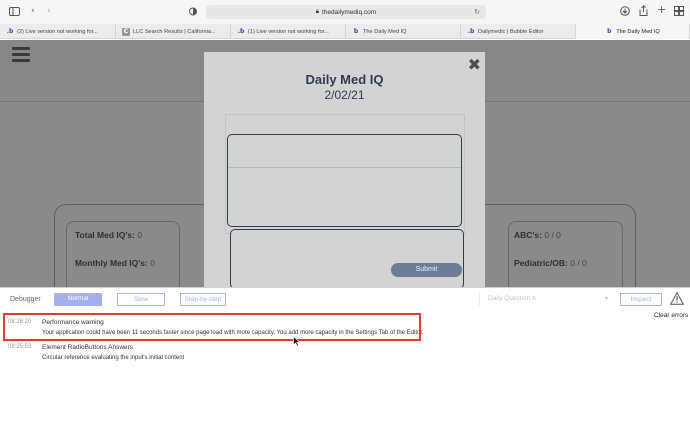 The height and width of the screenshot is (431, 690). Describe the element at coordinates (14, 13) in the screenshot. I see `sidebar-icon` at that location.